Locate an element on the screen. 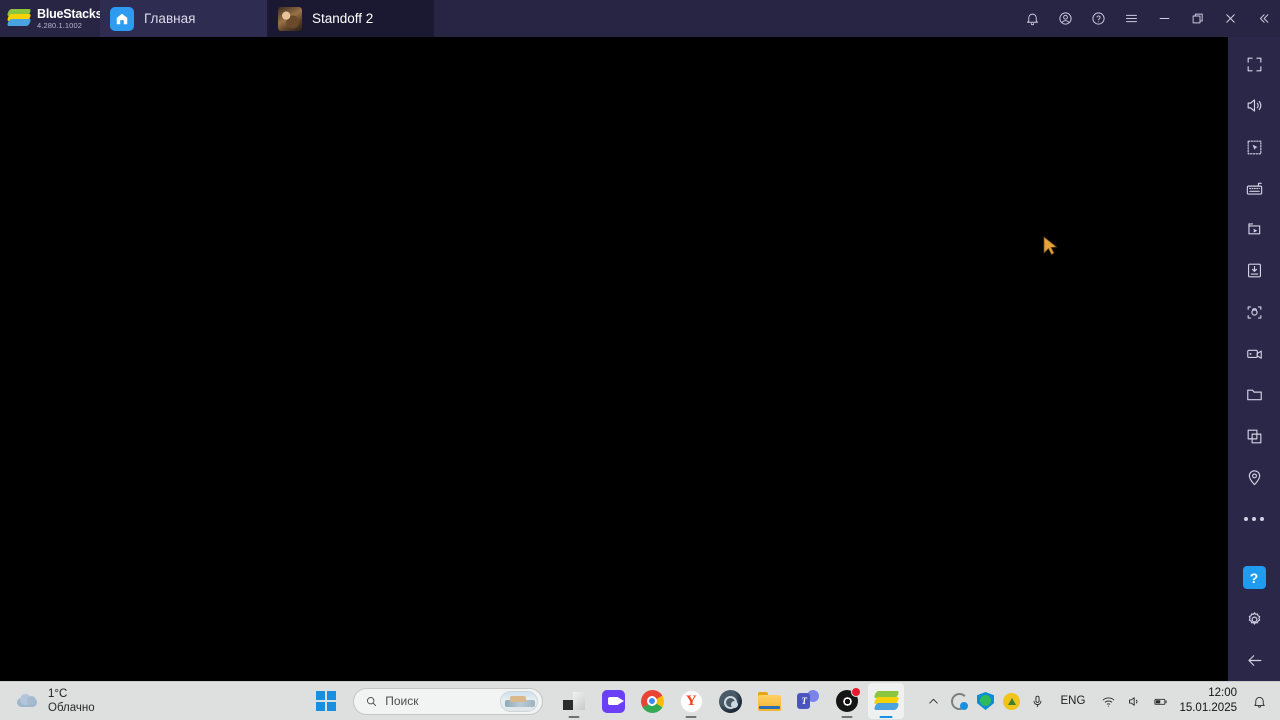  weather-temperature: 1°C is located at coordinates (58, 693).